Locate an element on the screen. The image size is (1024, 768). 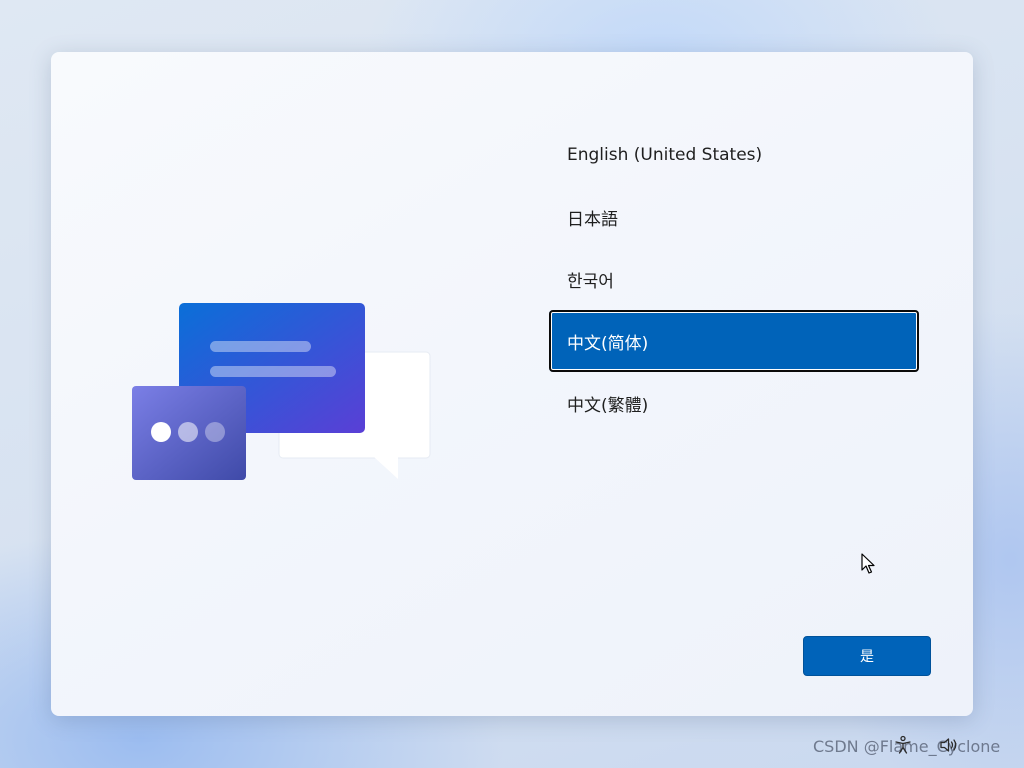
language-option-chinese-simplified: 中文(简体) is located at coordinates (734, 341).